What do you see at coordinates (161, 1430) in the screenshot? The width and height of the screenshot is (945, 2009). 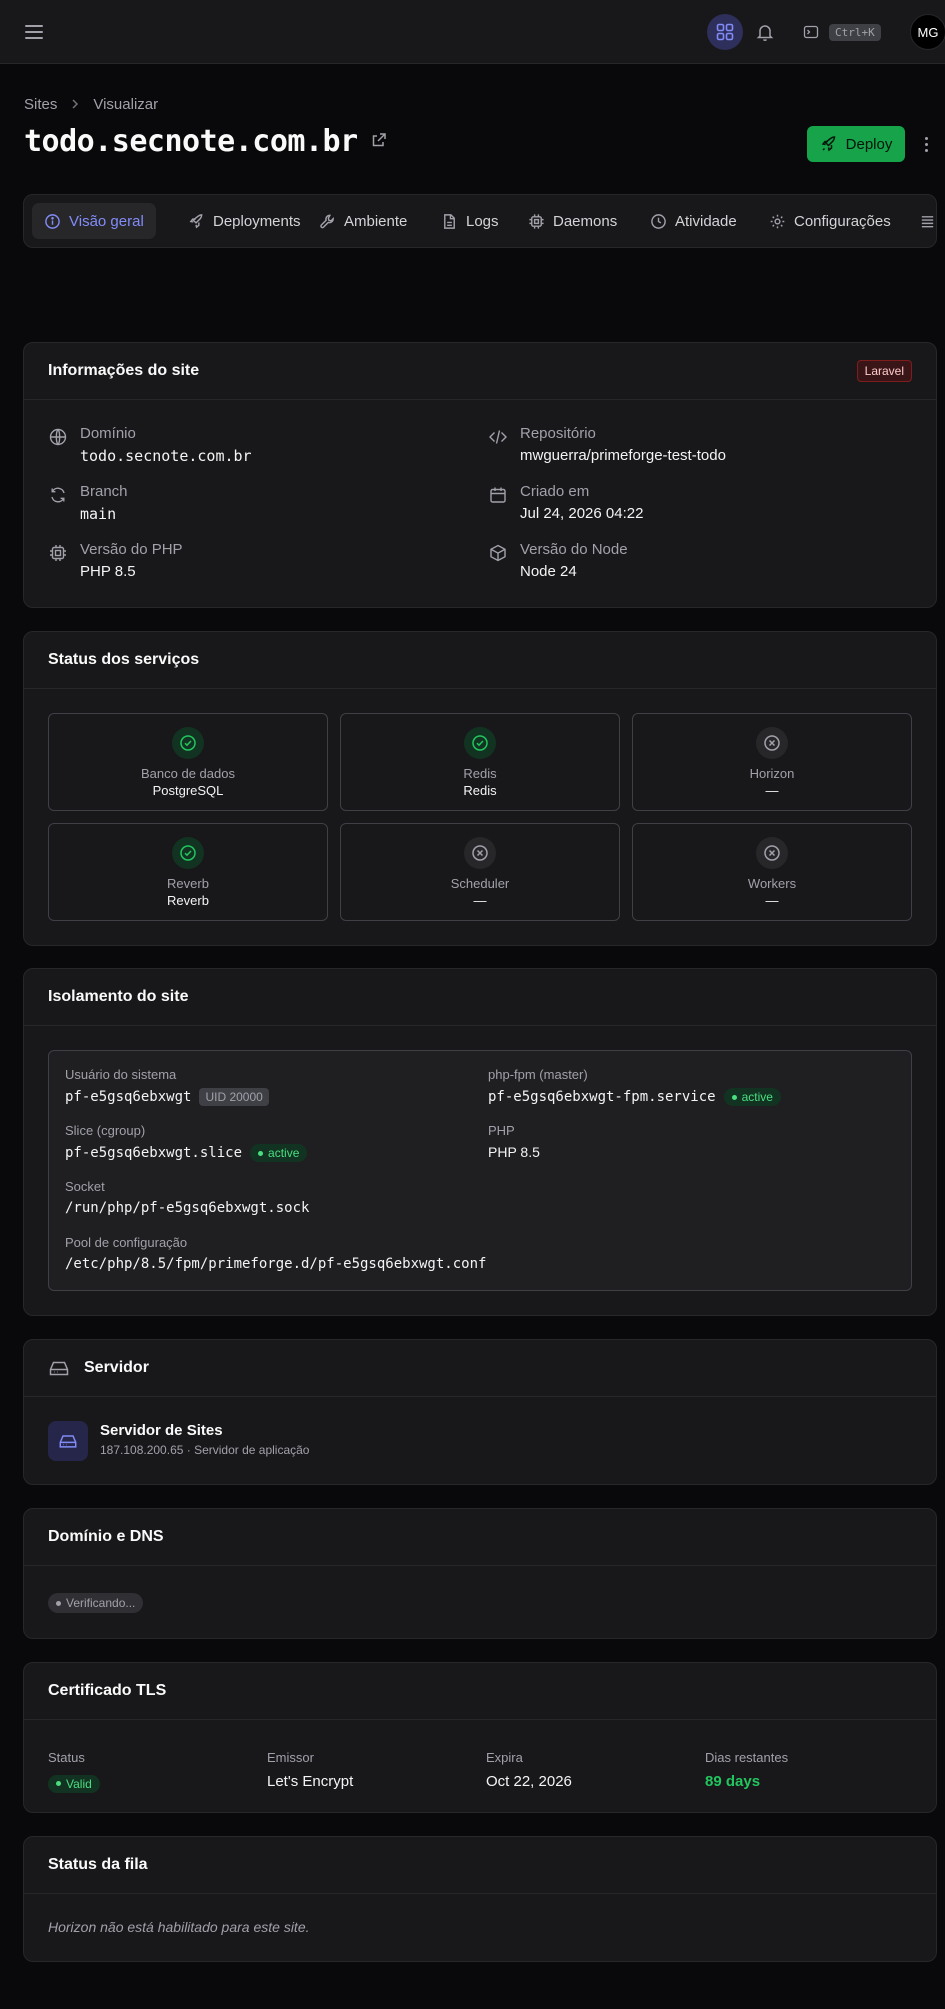 I see `server-name: Servidor de Sites` at bounding box center [161, 1430].